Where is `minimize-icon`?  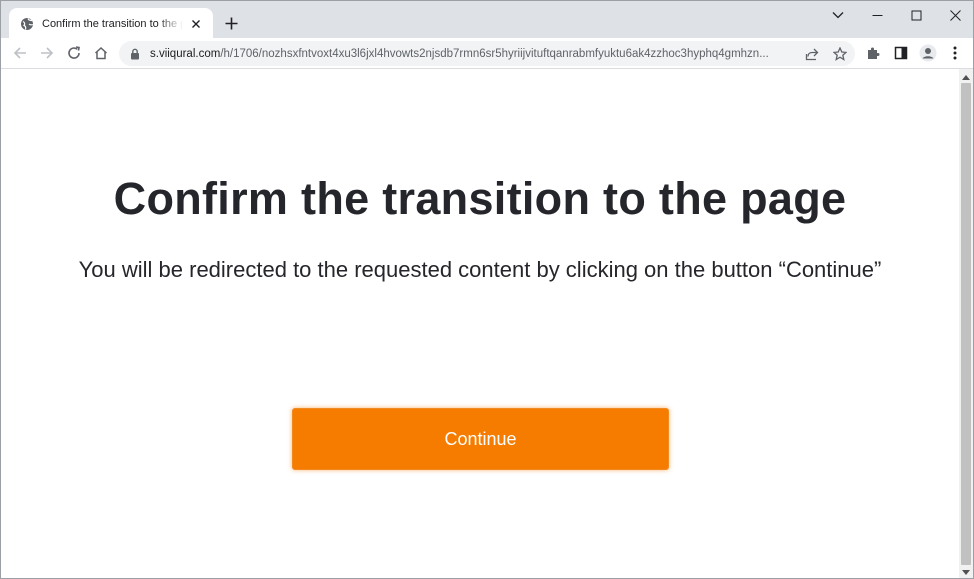
minimize-icon is located at coordinates (877, 15).